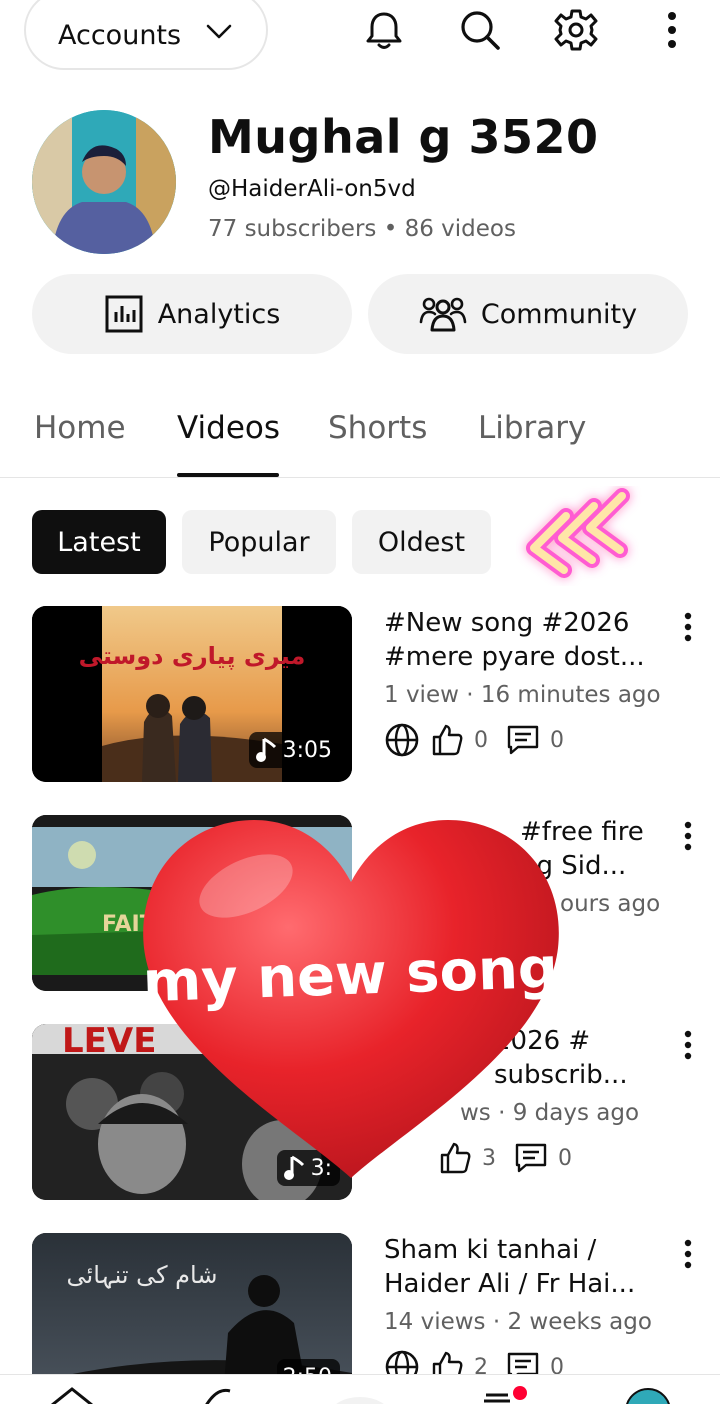 The image size is (720, 1404). What do you see at coordinates (219, 31) in the screenshot?
I see `chevron-down-icon` at bounding box center [219, 31].